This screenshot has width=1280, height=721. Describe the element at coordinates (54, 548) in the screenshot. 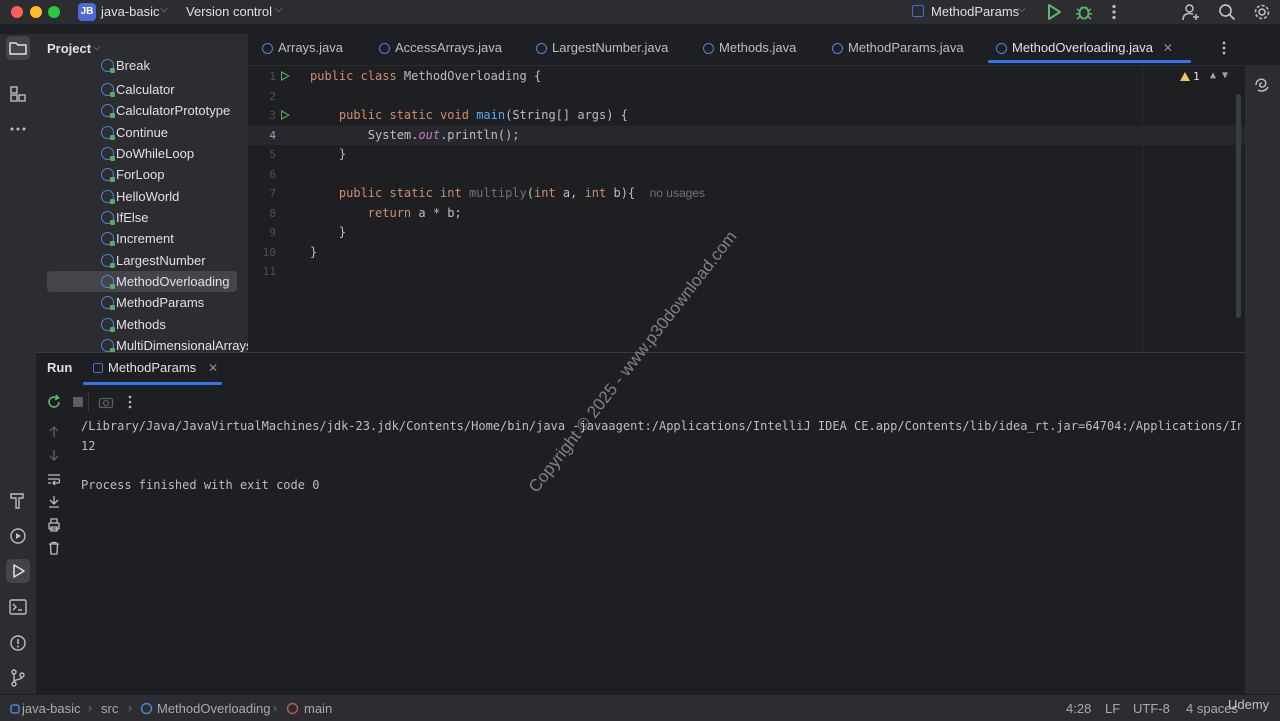

I see `trash-icon` at that location.